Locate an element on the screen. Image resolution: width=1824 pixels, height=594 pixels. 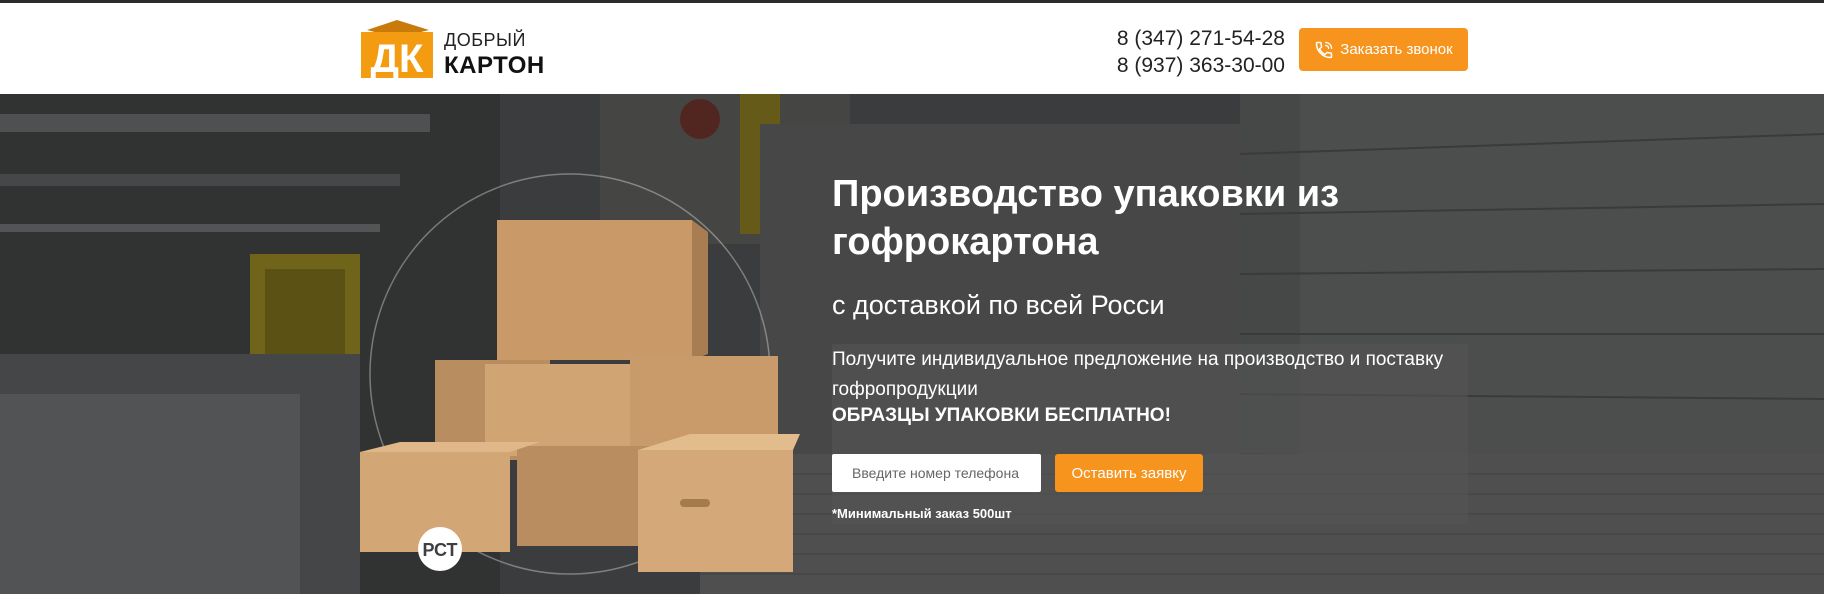
submit-request-button: Оставить заявку is located at coordinates (1129, 473).